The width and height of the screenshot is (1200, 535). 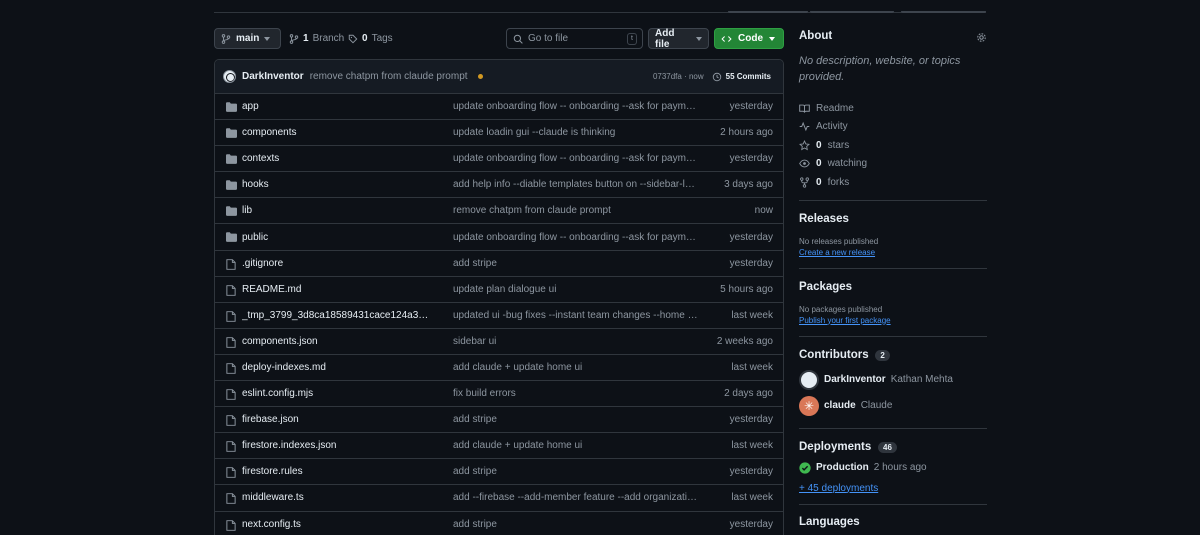 I want to click on commit-message: remove chatpm from claude prompt, so click(x=389, y=76).